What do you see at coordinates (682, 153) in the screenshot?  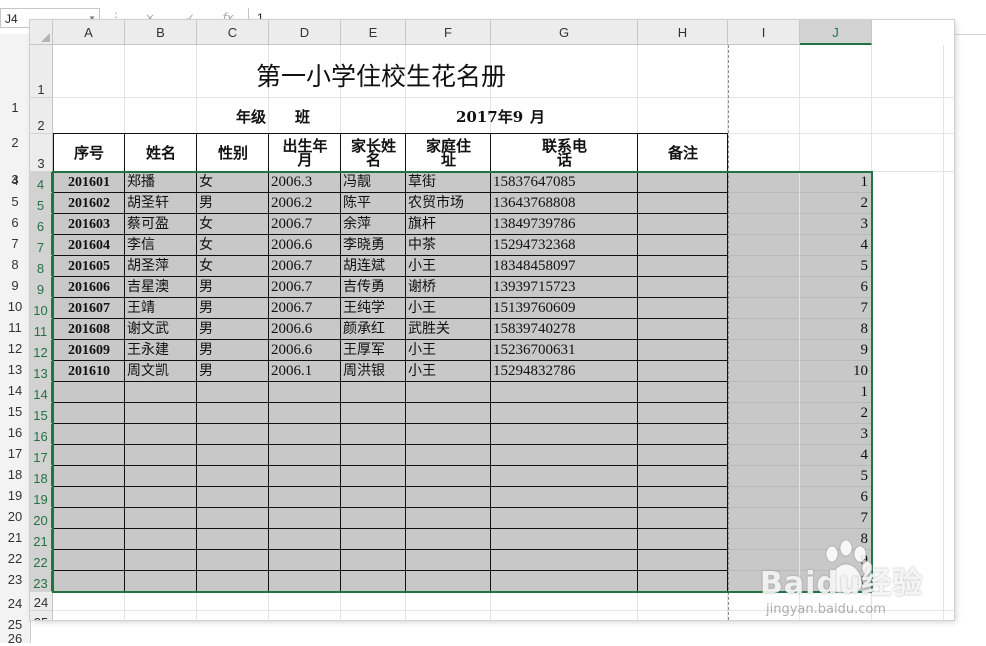 I see `header-remark: 备注` at bounding box center [682, 153].